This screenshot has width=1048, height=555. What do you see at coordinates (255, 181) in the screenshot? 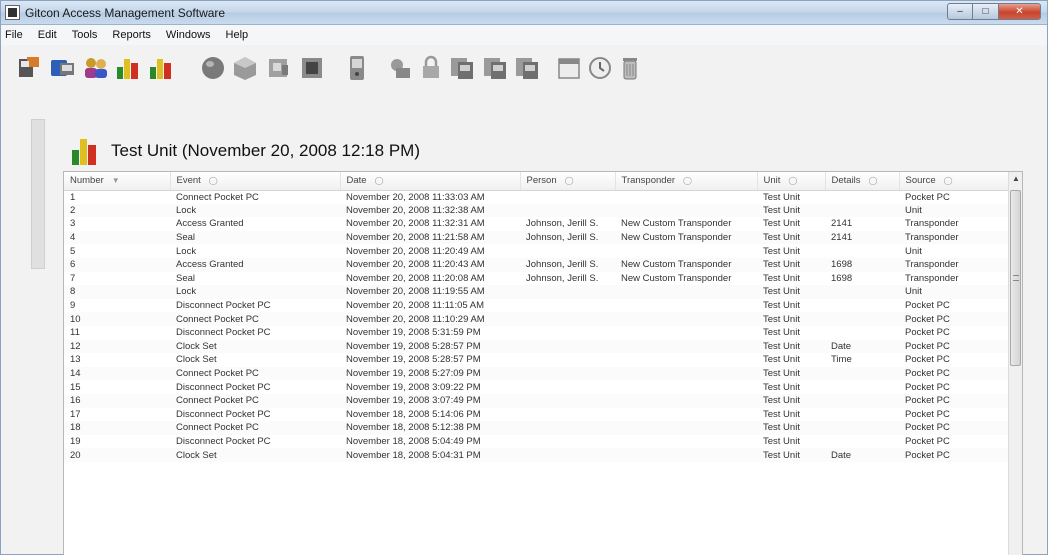
I see `column-header-event: Event ◯` at bounding box center [255, 181].